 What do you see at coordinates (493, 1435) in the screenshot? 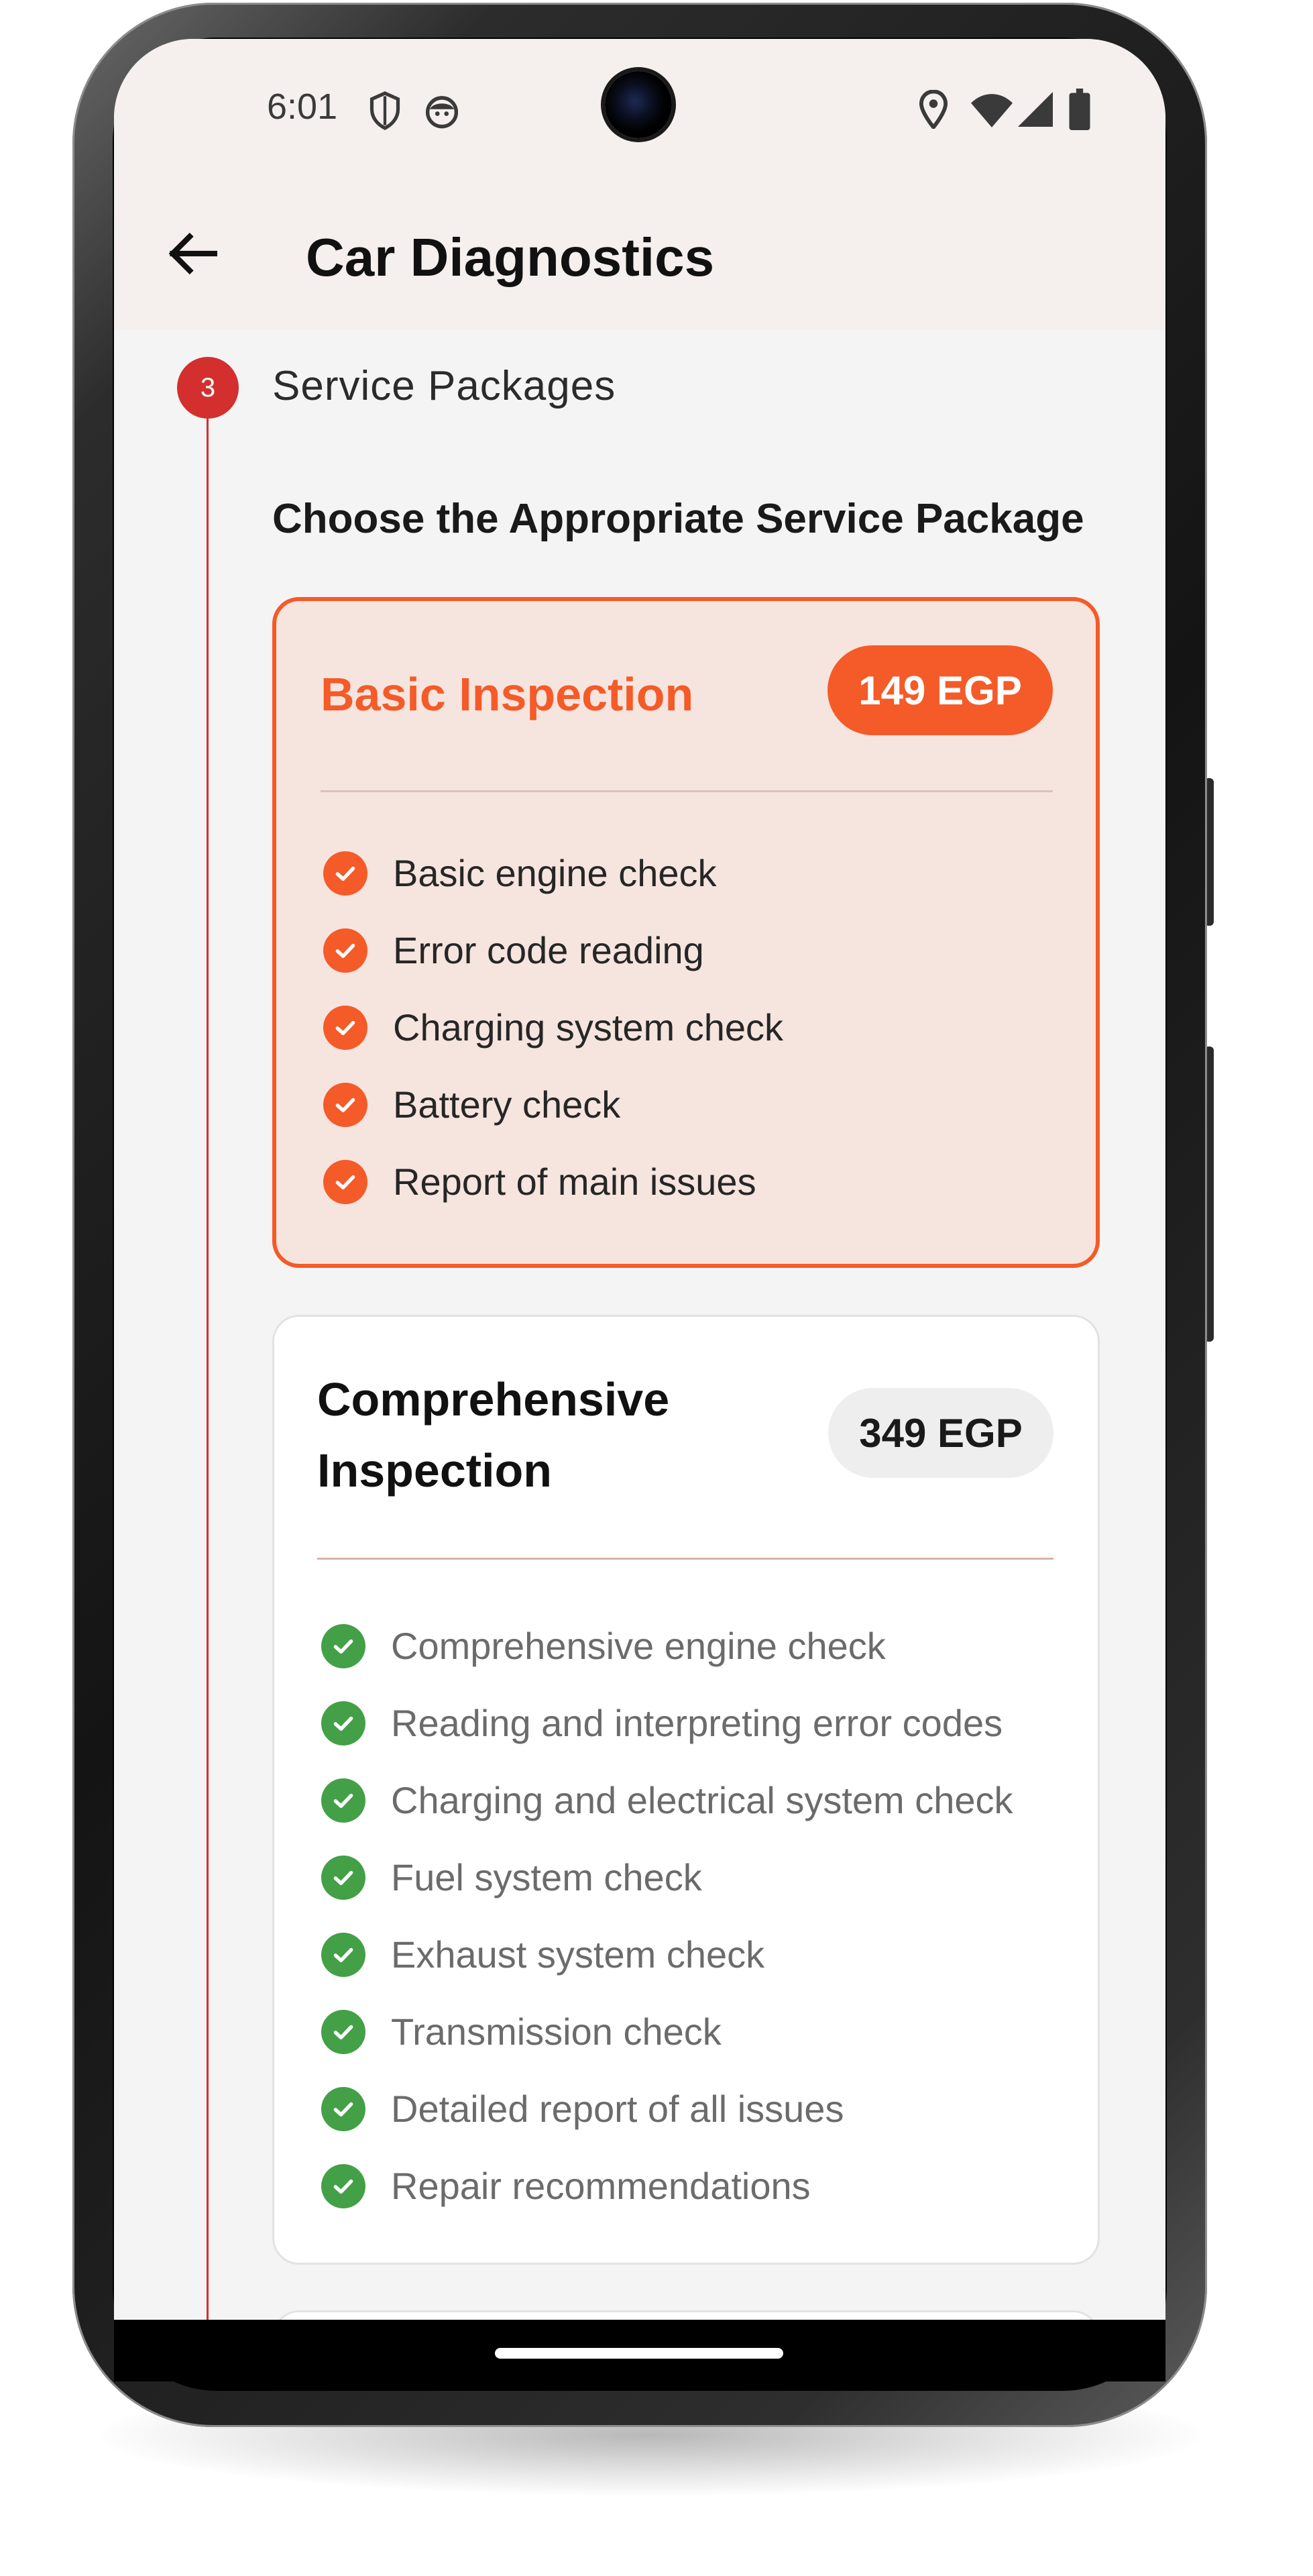
I see `package-name: Comprehensive Inspection` at bounding box center [493, 1435].